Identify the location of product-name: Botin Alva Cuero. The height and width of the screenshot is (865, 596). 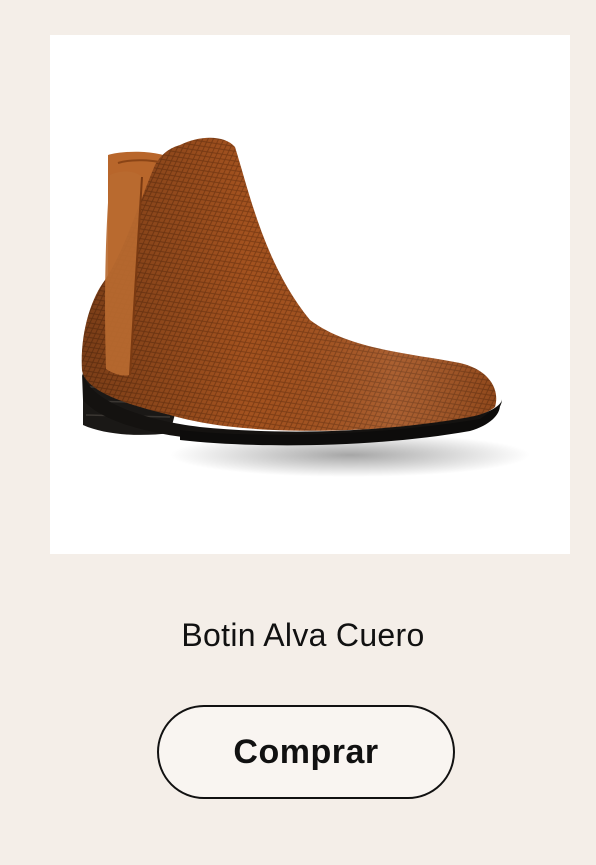
(298, 635).